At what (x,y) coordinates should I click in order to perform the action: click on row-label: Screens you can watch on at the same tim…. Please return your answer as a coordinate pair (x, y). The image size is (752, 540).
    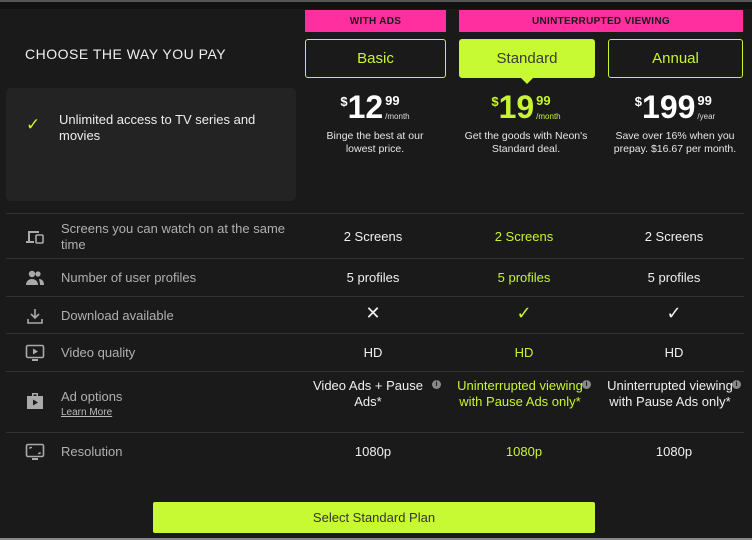
    Looking at the image, I should click on (173, 236).